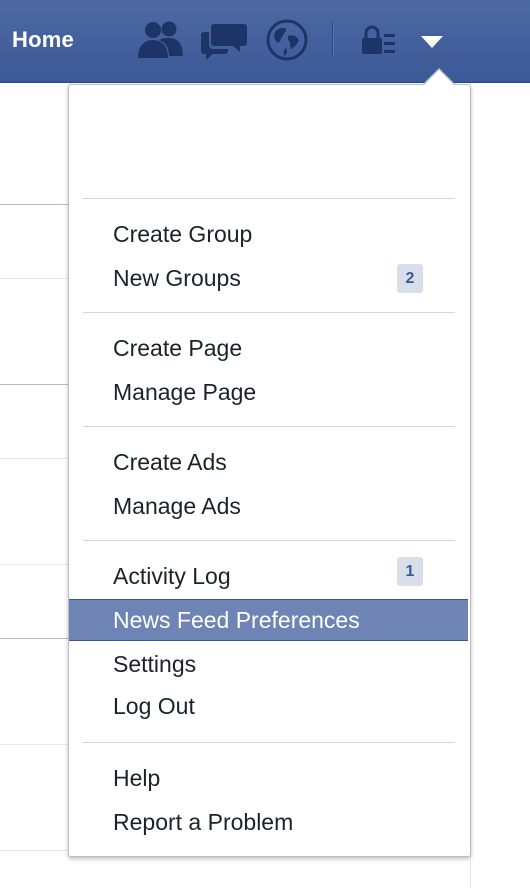  Describe the element at coordinates (287, 40) in the screenshot. I see `notifications-globe-icon` at that location.